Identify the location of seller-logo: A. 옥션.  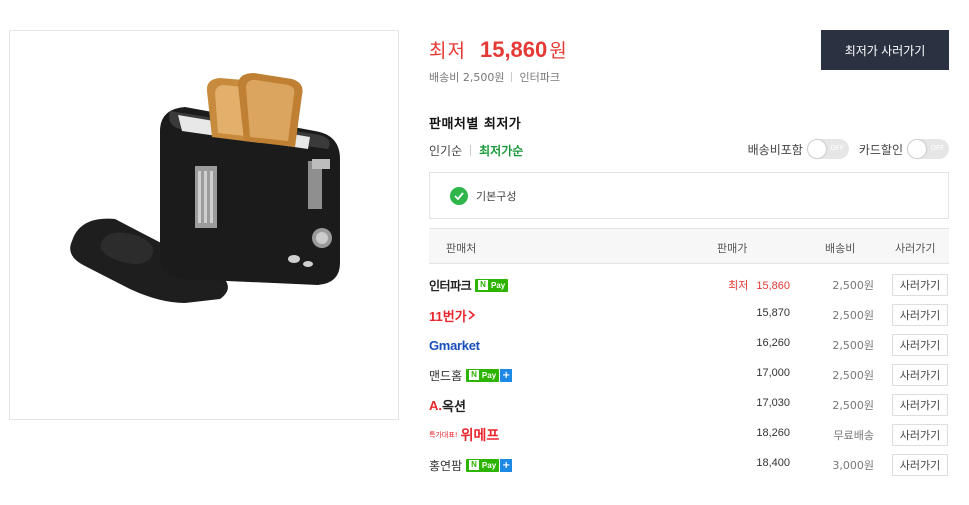
(447, 406).